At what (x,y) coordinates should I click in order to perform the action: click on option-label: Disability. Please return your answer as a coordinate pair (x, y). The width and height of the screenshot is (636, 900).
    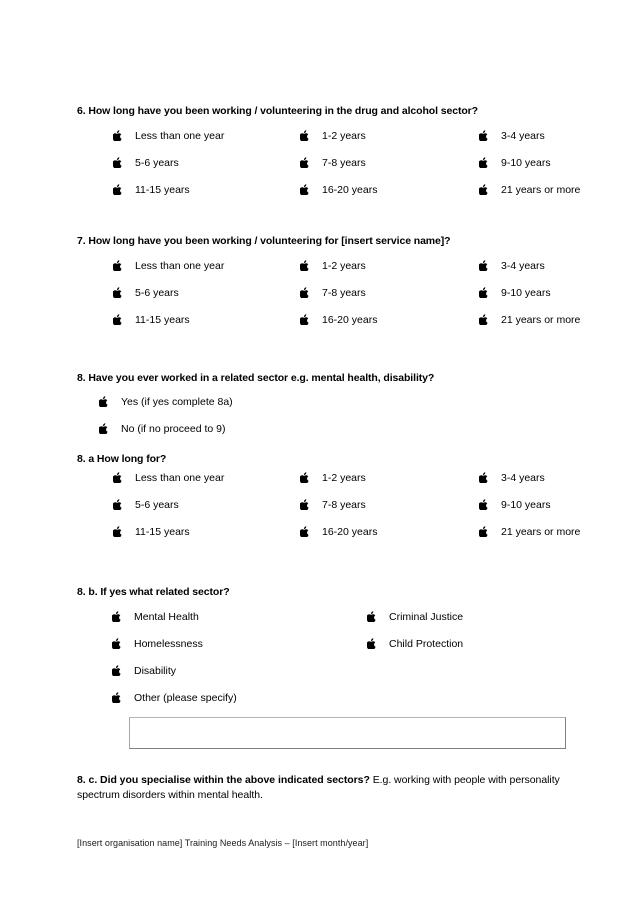
    Looking at the image, I should click on (155, 671).